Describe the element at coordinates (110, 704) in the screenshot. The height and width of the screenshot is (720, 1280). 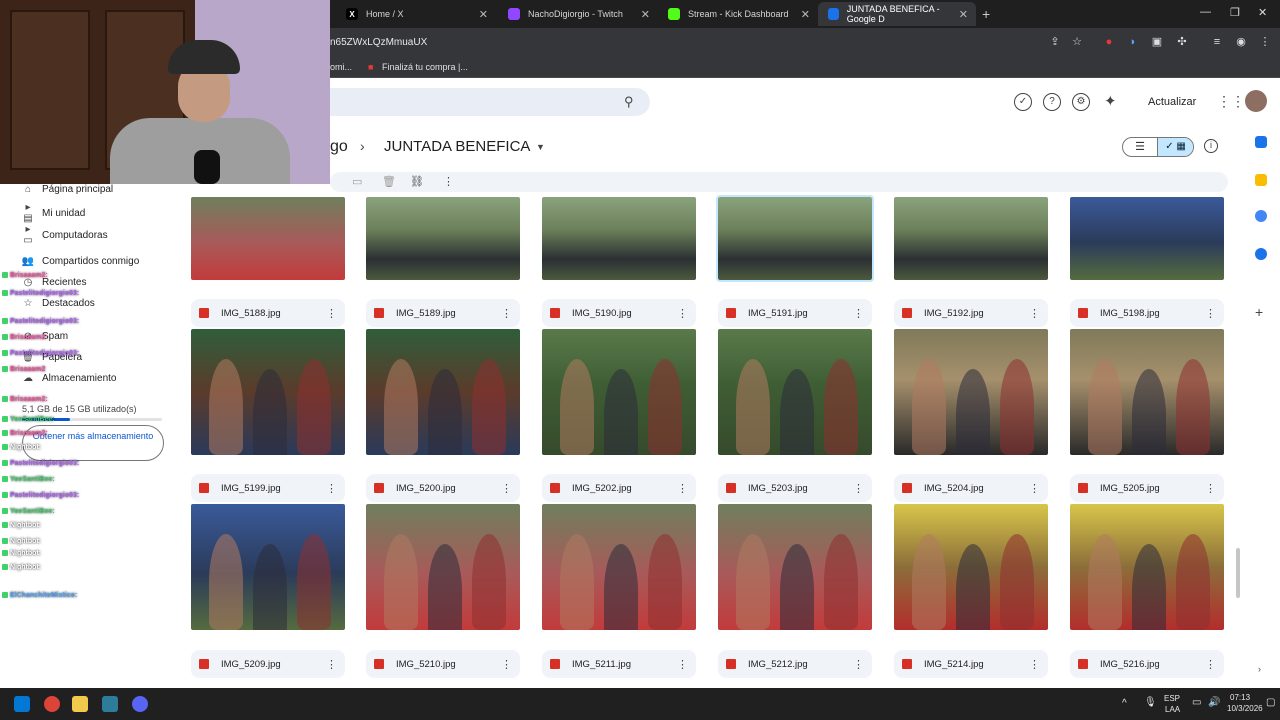
I see `app-icon` at that location.